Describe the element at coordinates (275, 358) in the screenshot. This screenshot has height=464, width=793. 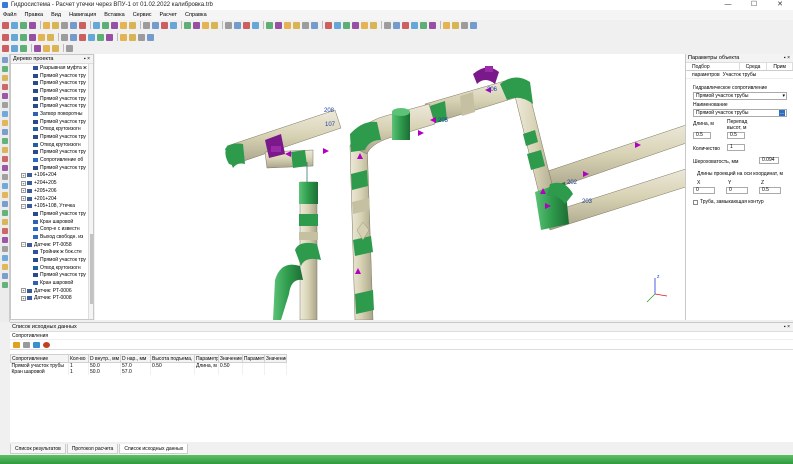
I see `column-header: Значение 2` at that location.